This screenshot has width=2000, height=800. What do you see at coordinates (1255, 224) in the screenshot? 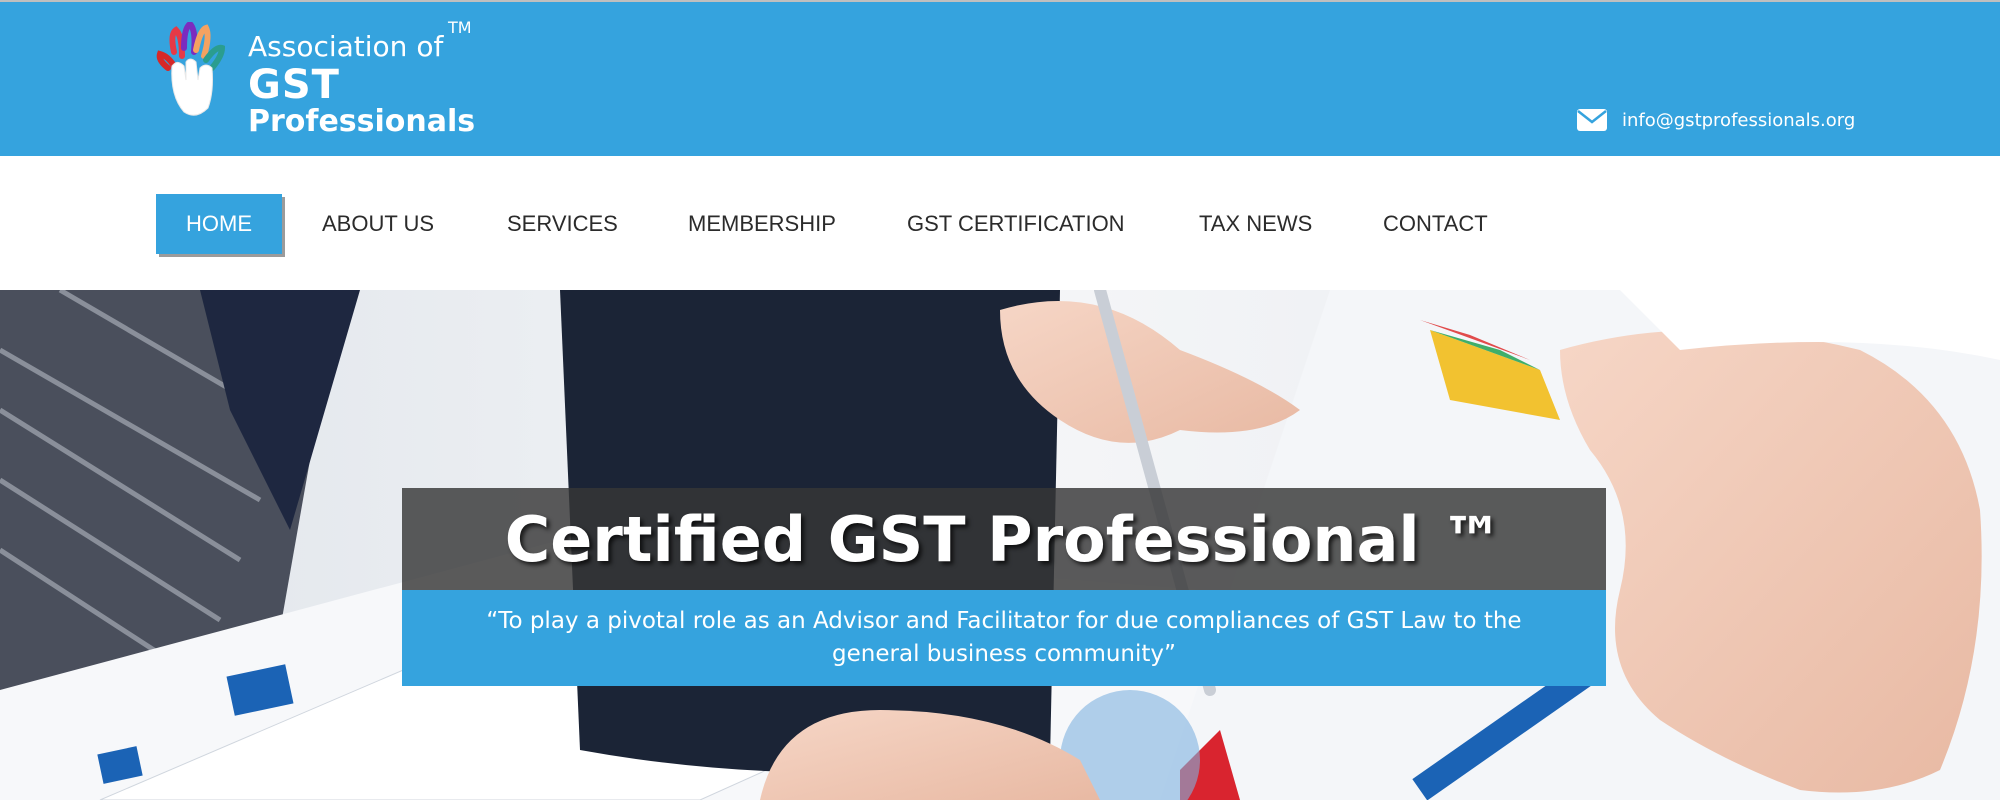
I see `nav-item-tax-news: TAX NEWS` at bounding box center [1255, 224].